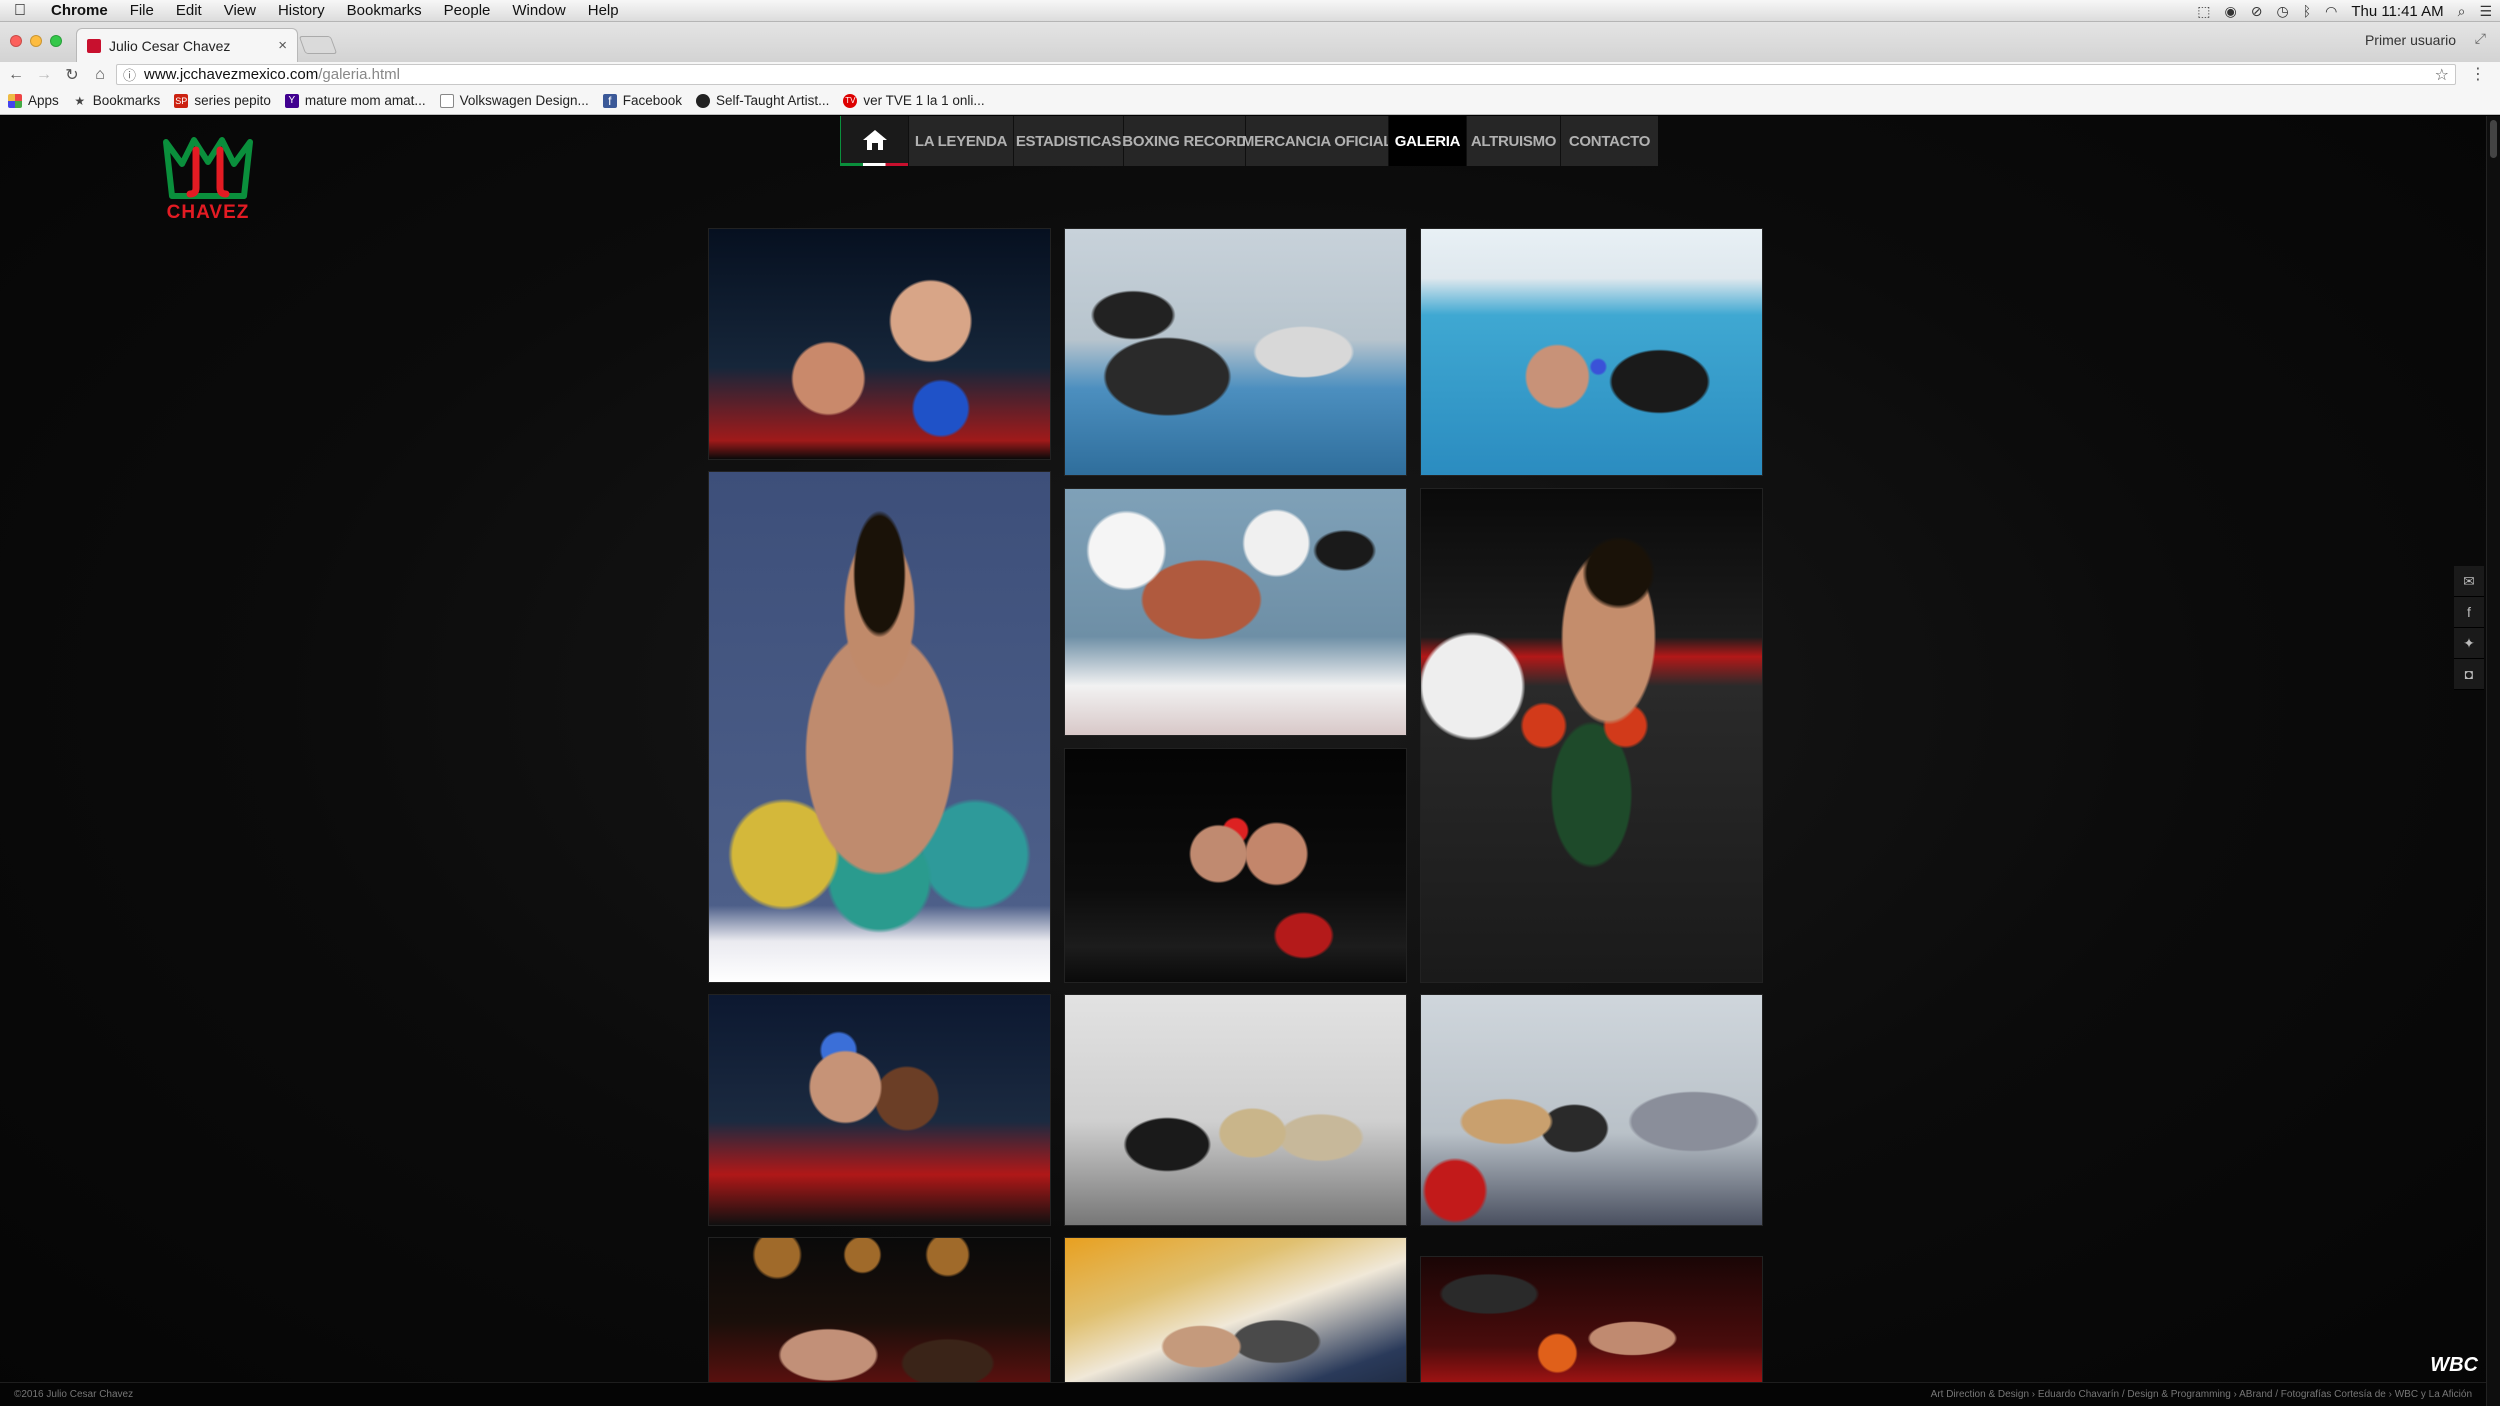 This screenshot has height=1406, width=2500. I want to click on window-controls, so click(36, 41).